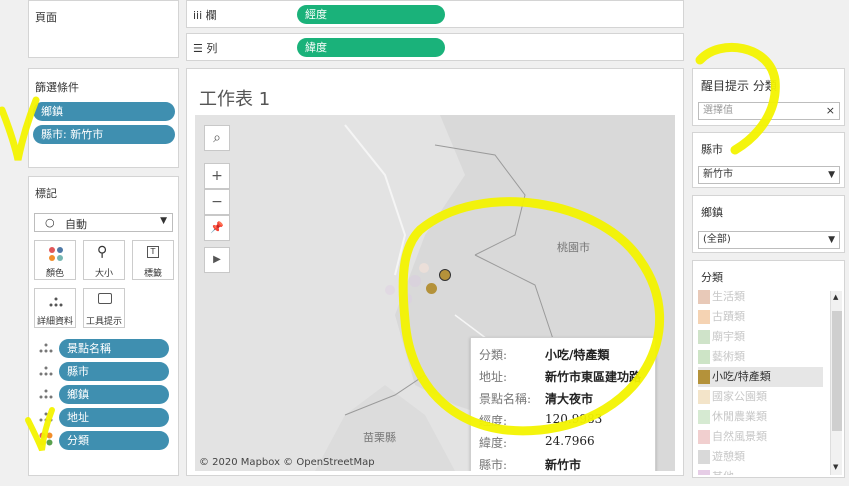  I want to click on field-pill-name: 景點名稱, so click(114, 348).